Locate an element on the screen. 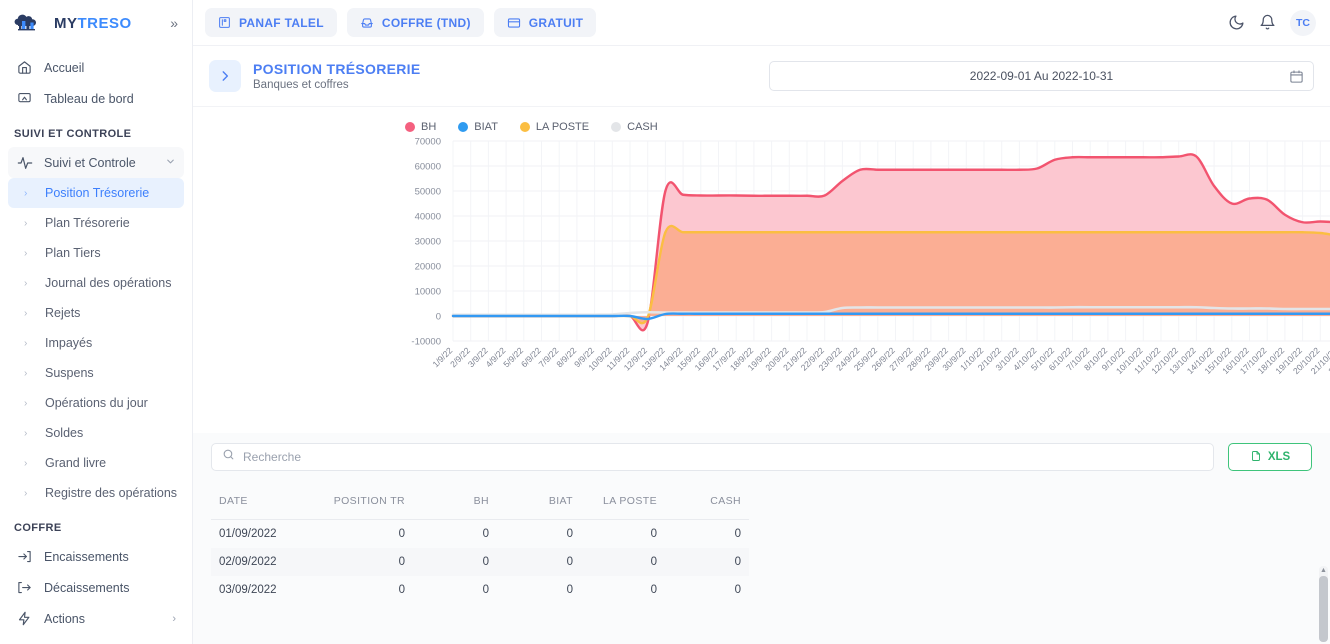 The height and width of the screenshot is (644, 1330). sidebar-group-suivi-et-controle: Suivi et Controle is located at coordinates (96, 162).